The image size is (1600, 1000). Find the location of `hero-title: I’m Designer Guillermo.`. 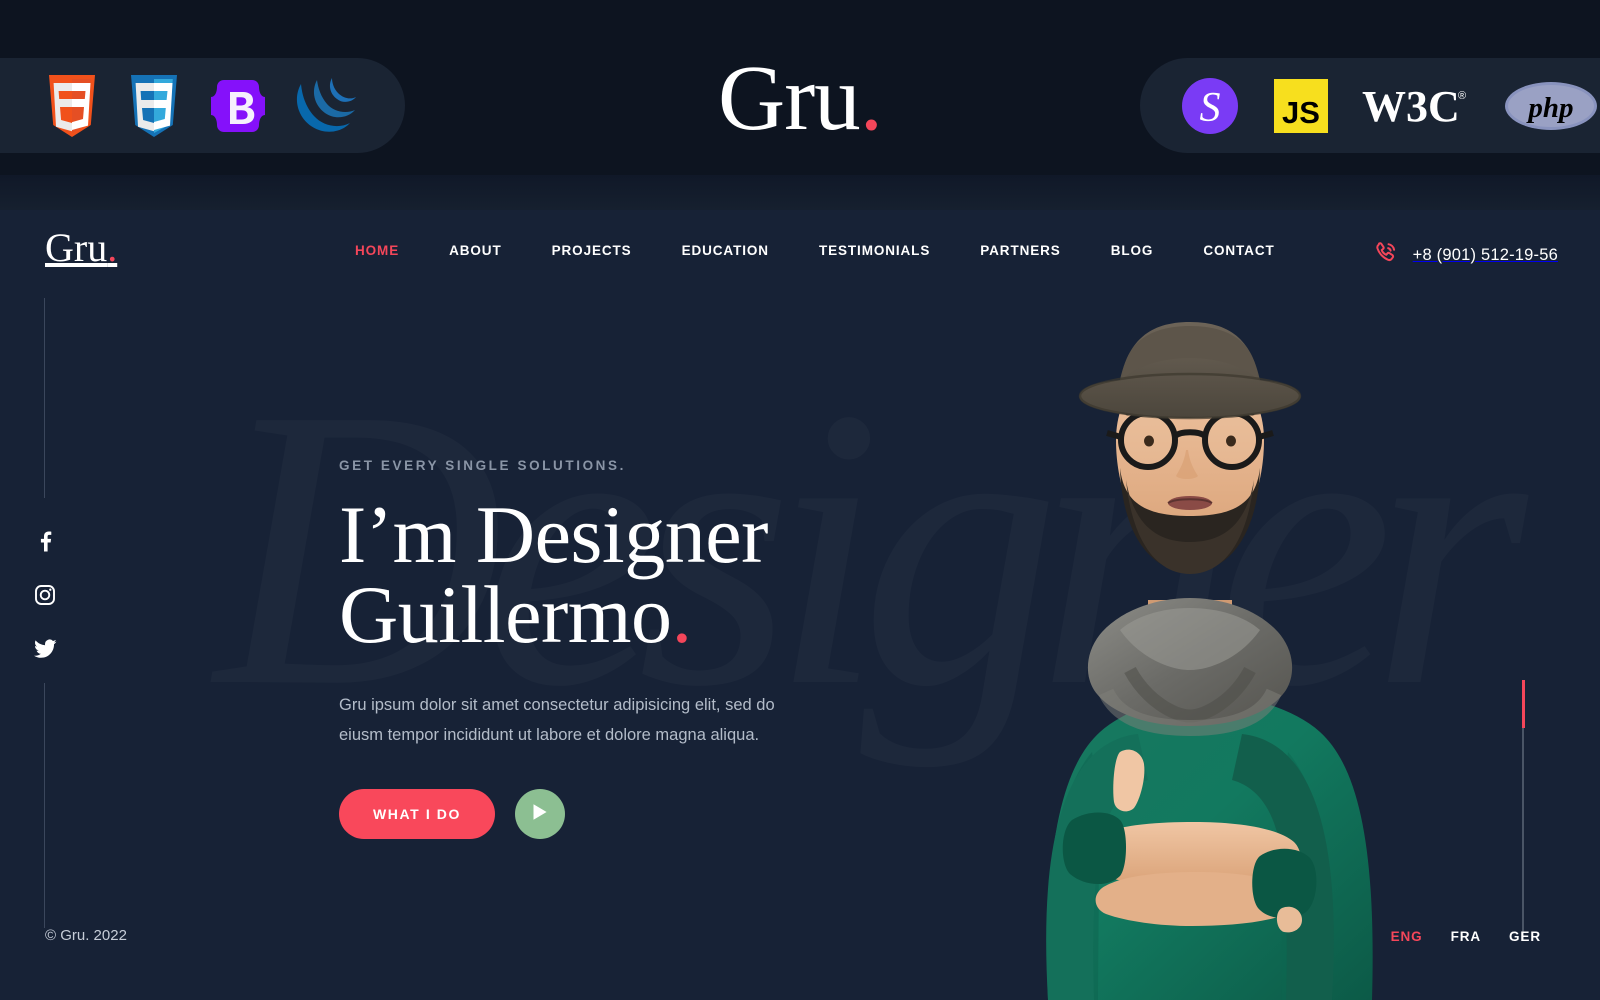

hero-title: I’m Designer Guillermo. is located at coordinates (619, 575).